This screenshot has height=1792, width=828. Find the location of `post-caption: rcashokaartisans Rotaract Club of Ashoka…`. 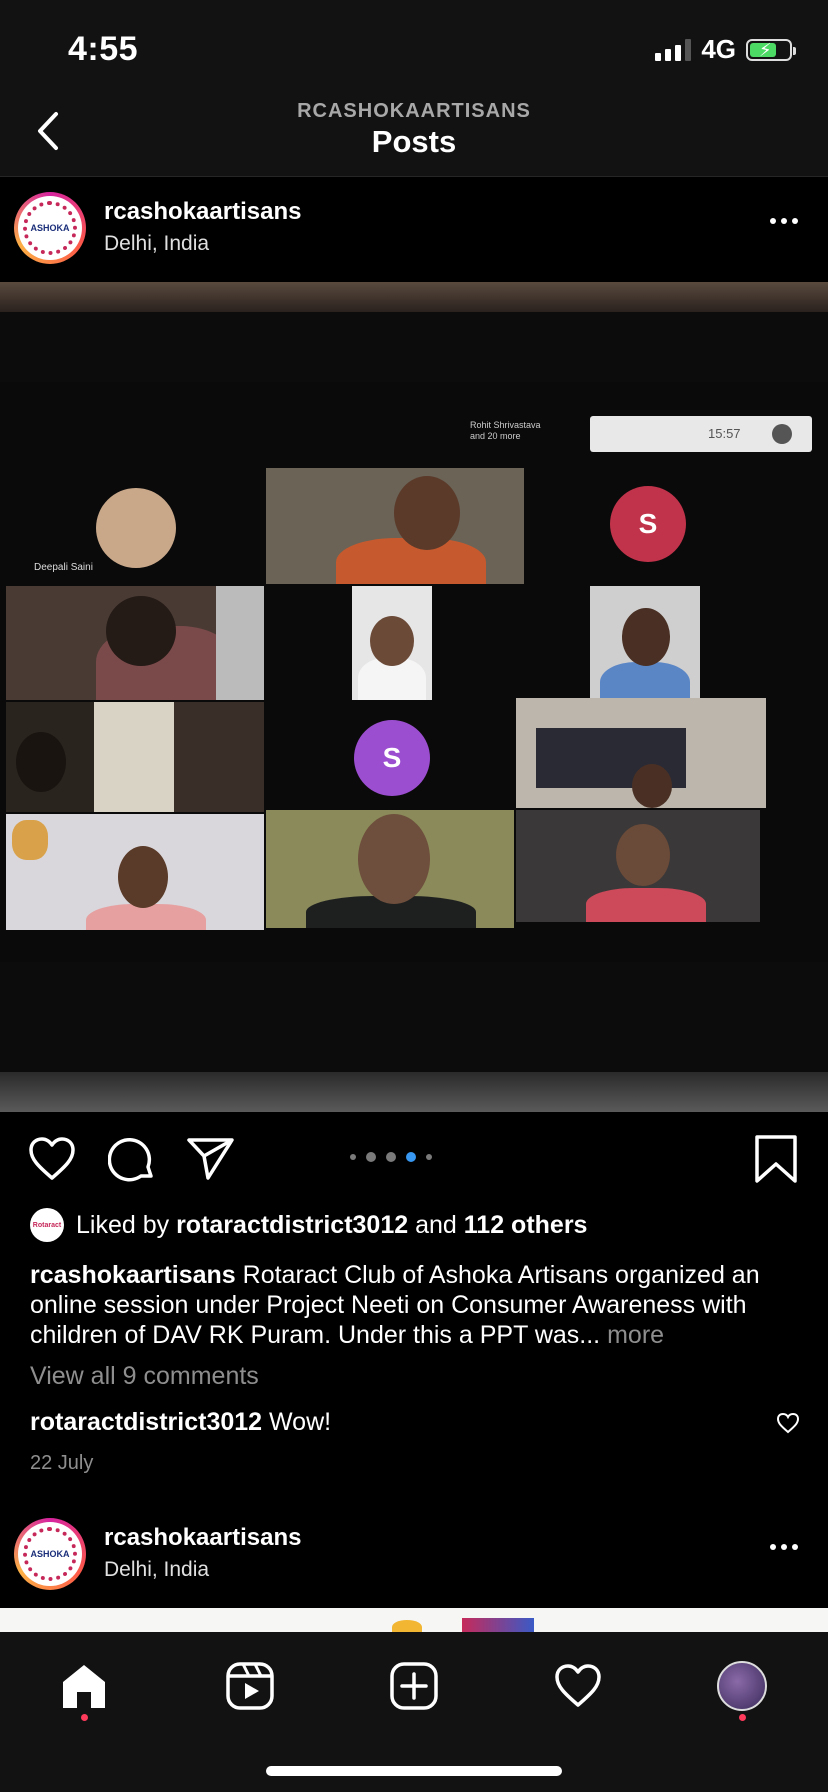

post-caption: rcashokaartisans Rotaract Club of Ashoka… is located at coordinates (415, 1305).